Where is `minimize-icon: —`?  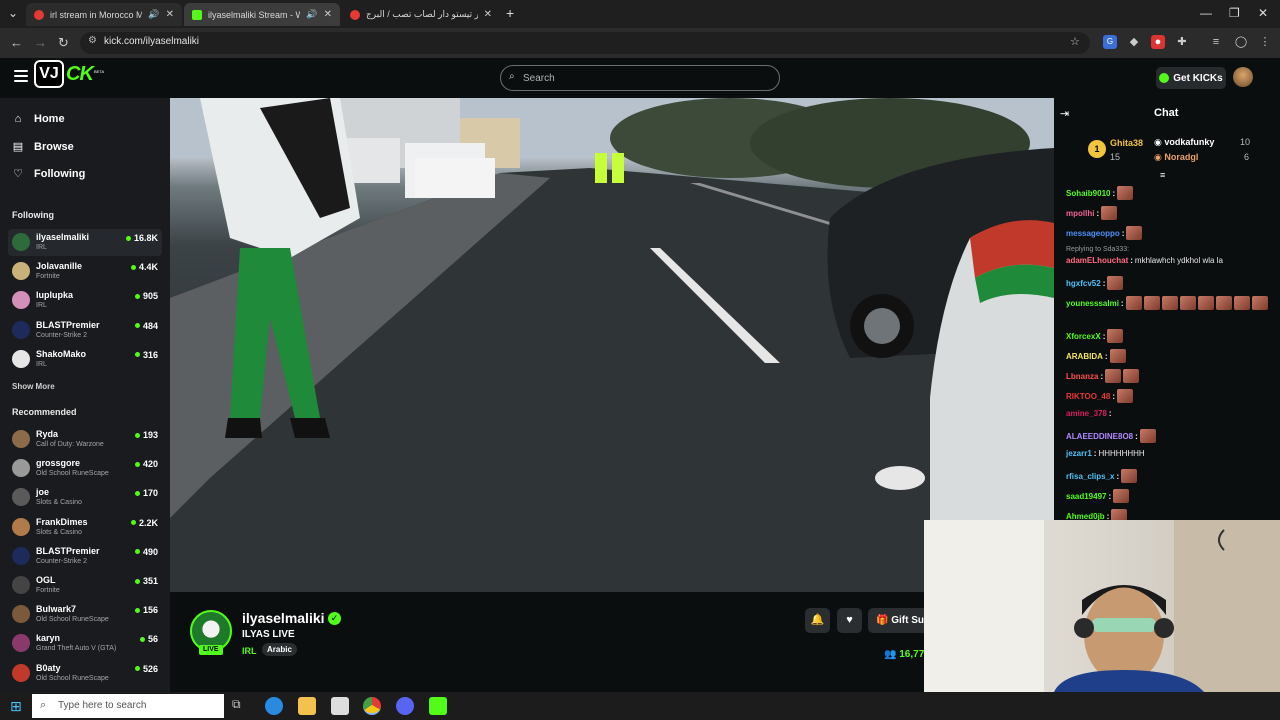 minimize-icon: — is located at coordinates (1206, 13).